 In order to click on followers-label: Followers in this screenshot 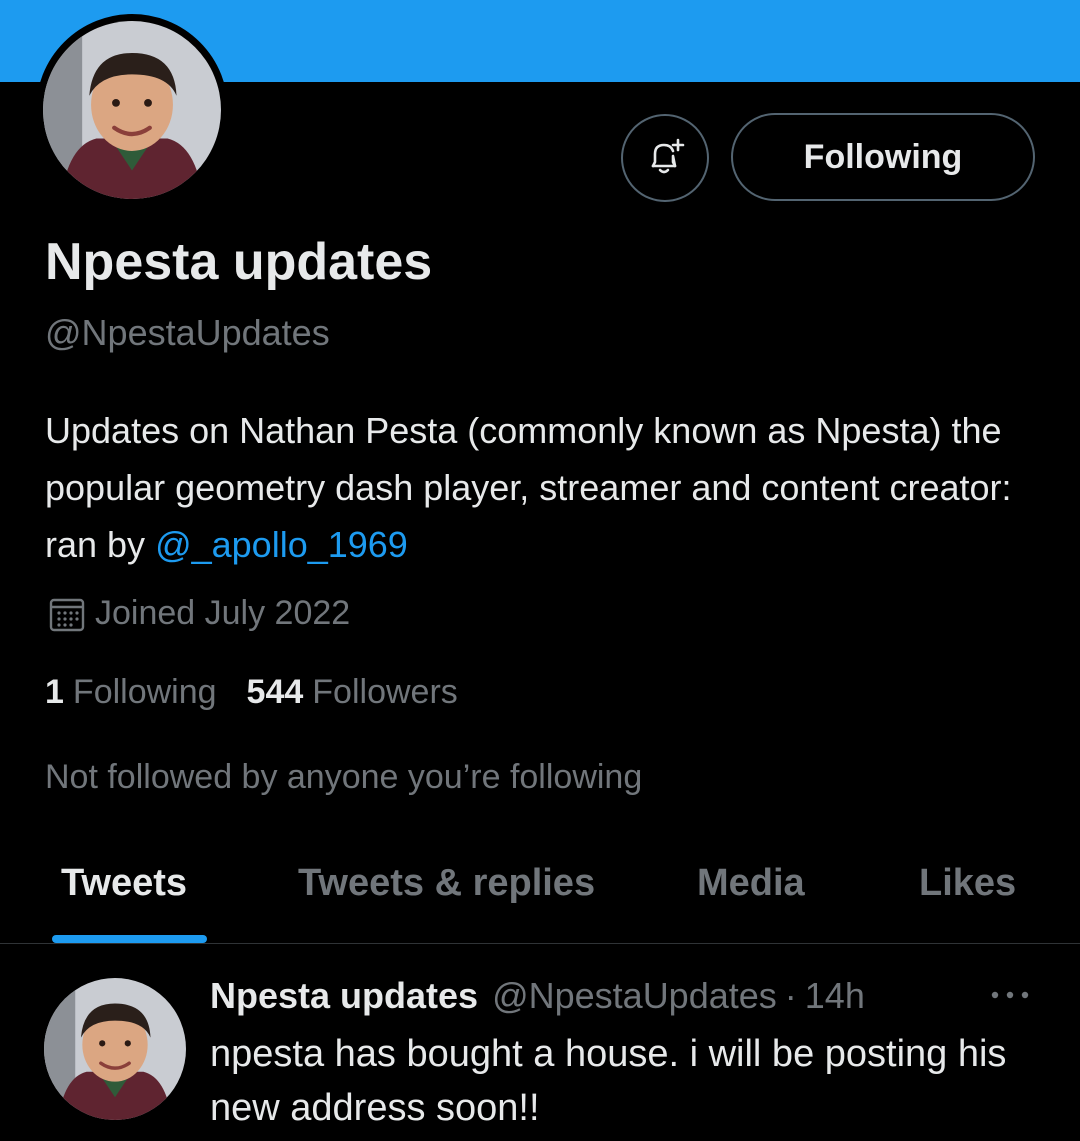, I will do `click(385, 692)`.